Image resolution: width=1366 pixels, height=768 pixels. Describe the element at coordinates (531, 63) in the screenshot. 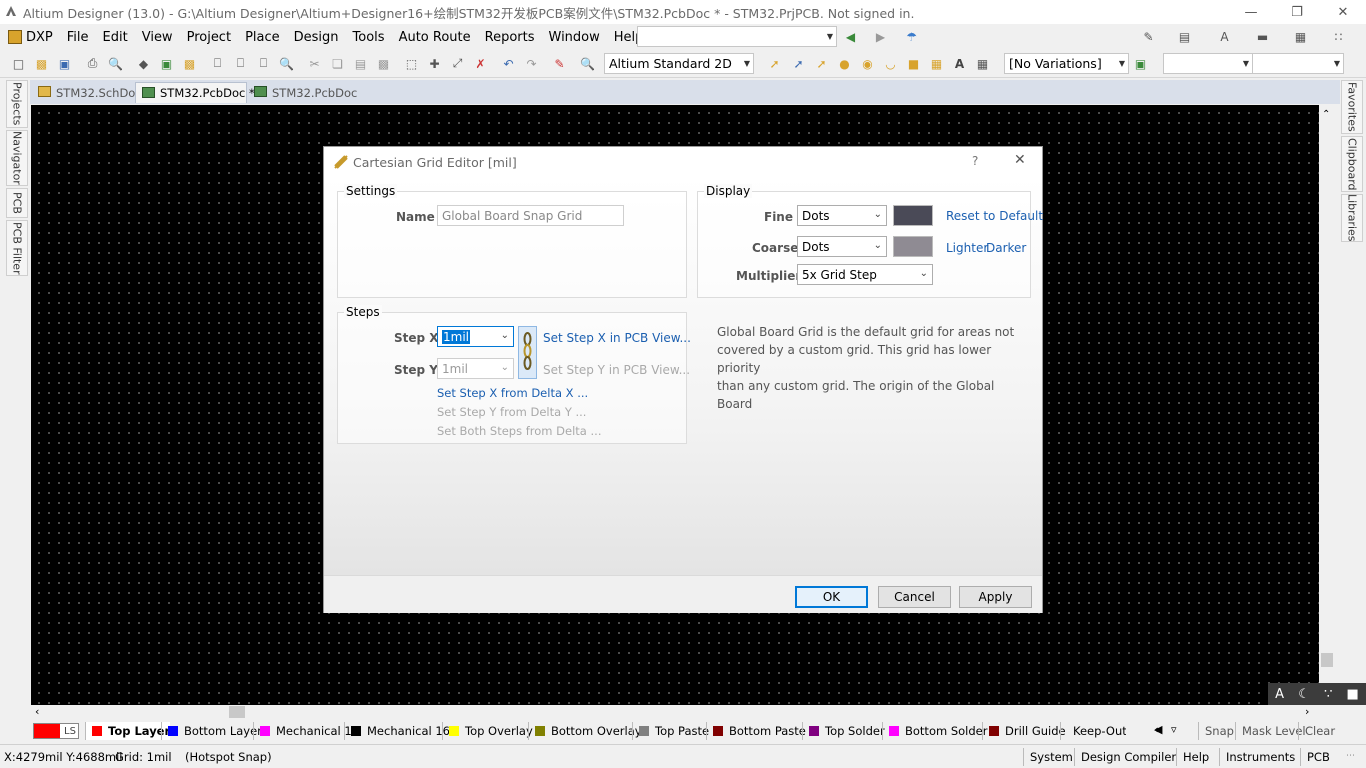

I see `redo-icon: ↷` at that location.